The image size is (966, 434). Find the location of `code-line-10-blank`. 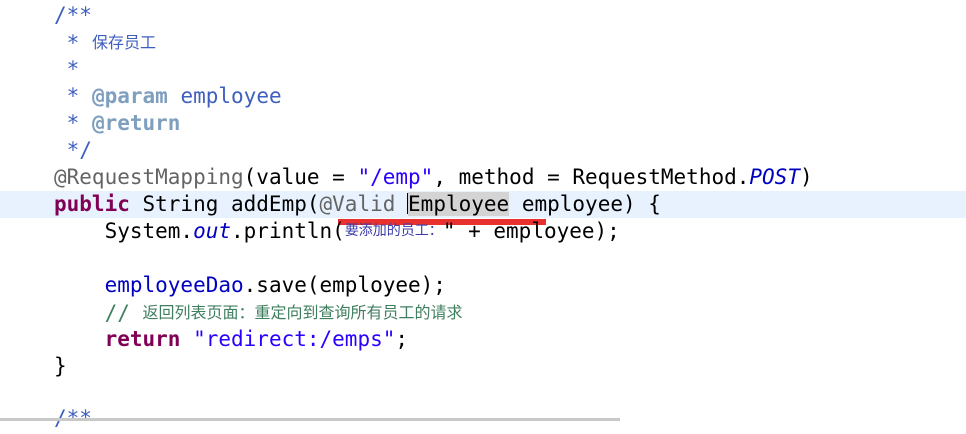

code-line-10-blank is located at coordinates (483, 258).